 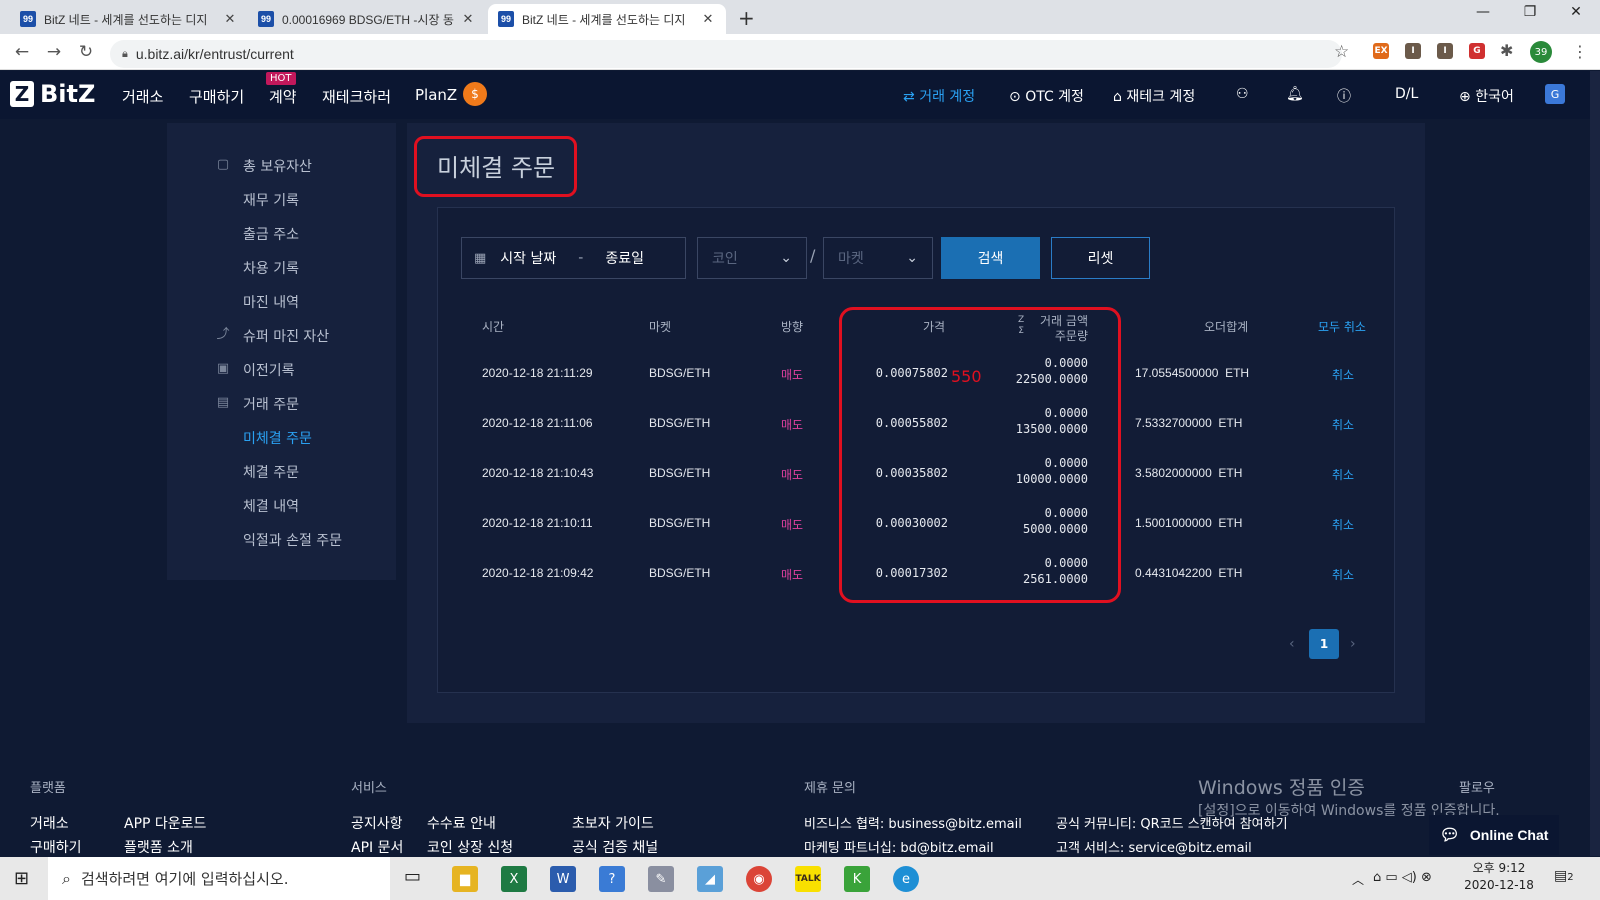 What do you see at coordinates (461, 823) in the screenshot?
I see `footer-link: 수수료 안내` at bounding box center [461, 823].